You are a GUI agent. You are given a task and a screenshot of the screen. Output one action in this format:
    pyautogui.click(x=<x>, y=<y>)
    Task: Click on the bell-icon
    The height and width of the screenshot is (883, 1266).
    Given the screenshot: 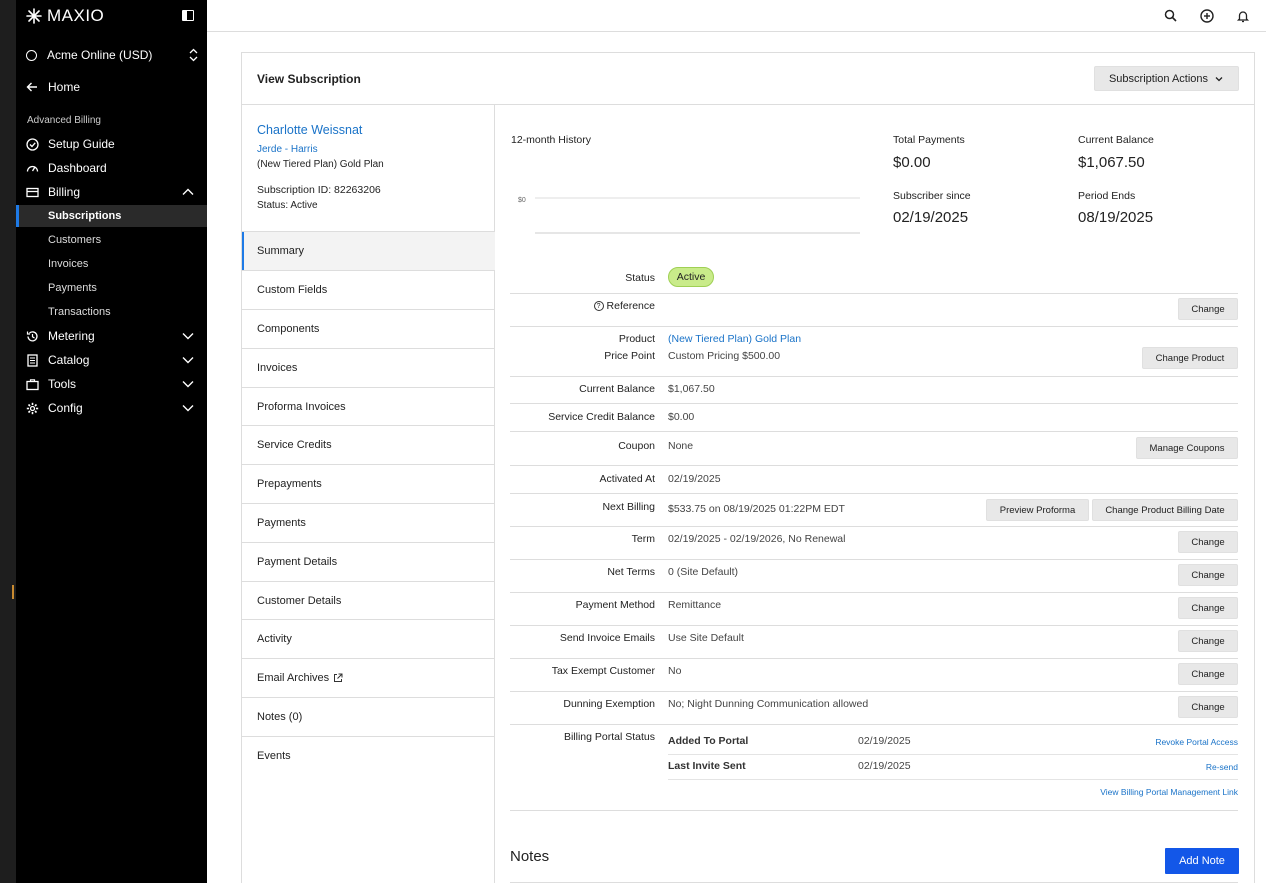 What is the action you would take?
    pyautogui.click(x=1243, y=16)
    